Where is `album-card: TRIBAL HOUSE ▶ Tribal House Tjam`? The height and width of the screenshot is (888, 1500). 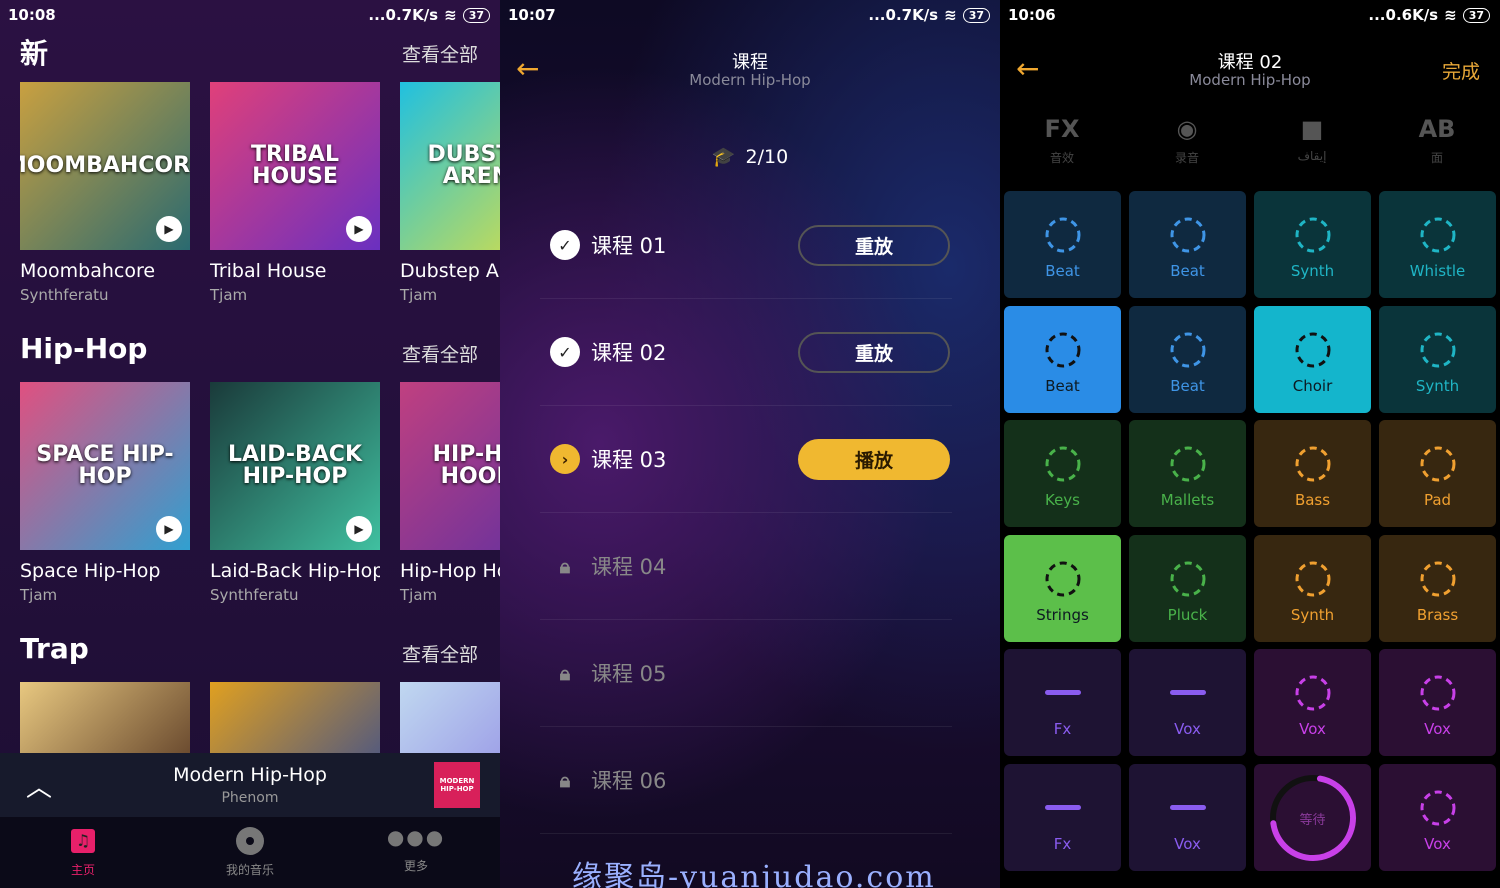
album-card: TRIBAL HOUSE ▶ Tribal House Tjam is located at coordinates (295, 193).